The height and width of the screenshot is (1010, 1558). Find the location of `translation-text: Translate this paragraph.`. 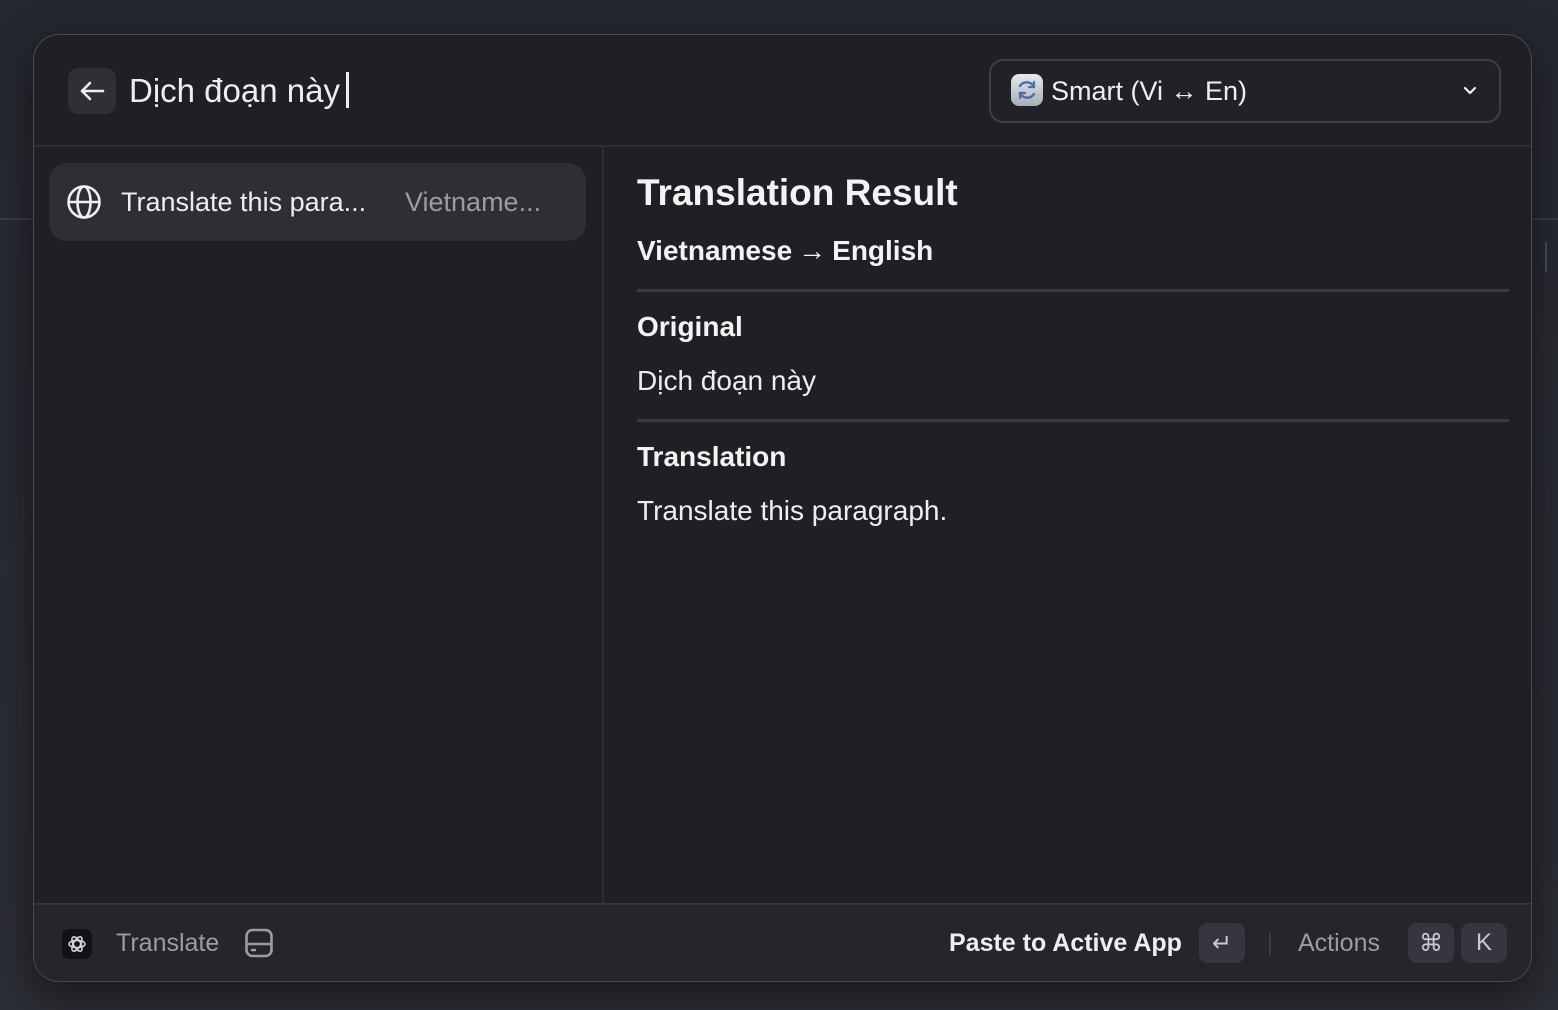

translation-text: Translate this paragraph. is located at coordinates (792, 510).